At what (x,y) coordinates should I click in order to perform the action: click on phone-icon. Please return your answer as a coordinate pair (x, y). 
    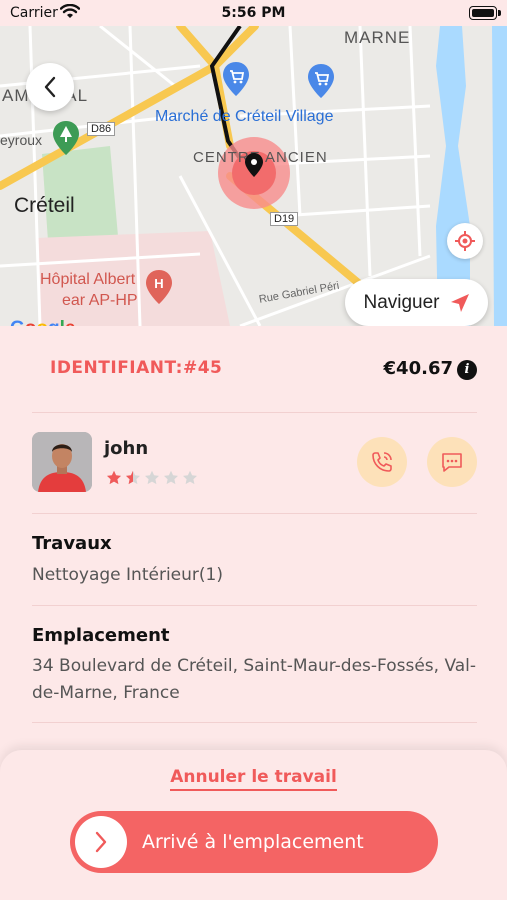
    Looking at the image, I should click on (382, 462).